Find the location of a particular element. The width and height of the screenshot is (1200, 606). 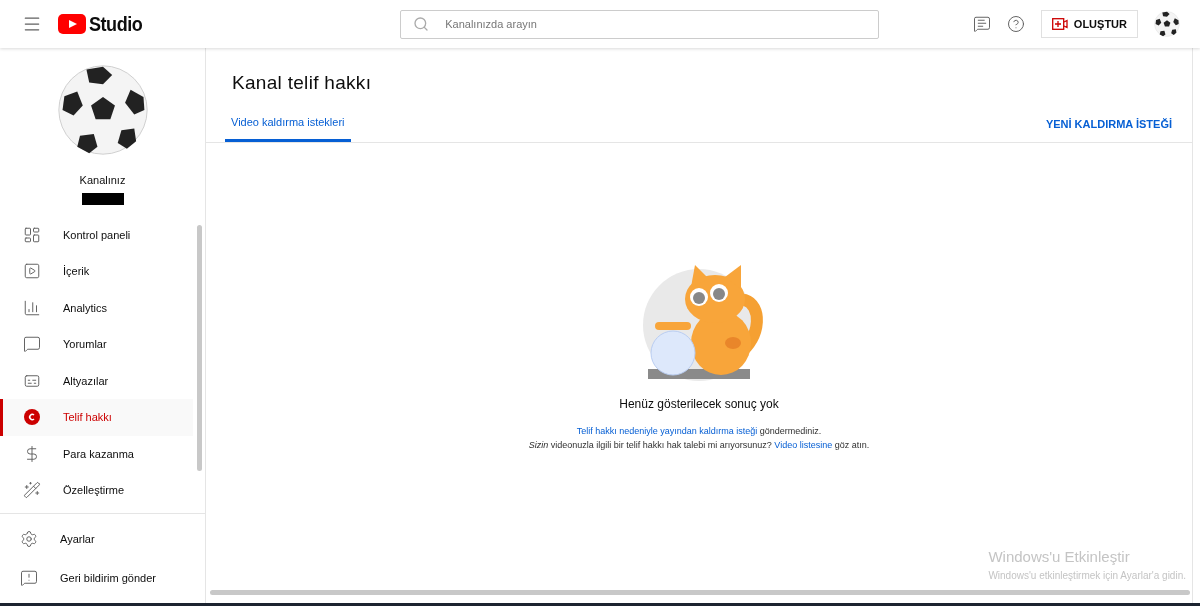

activation-title: Windows'u Etkinleştir is located at coordinates (1059, 556).